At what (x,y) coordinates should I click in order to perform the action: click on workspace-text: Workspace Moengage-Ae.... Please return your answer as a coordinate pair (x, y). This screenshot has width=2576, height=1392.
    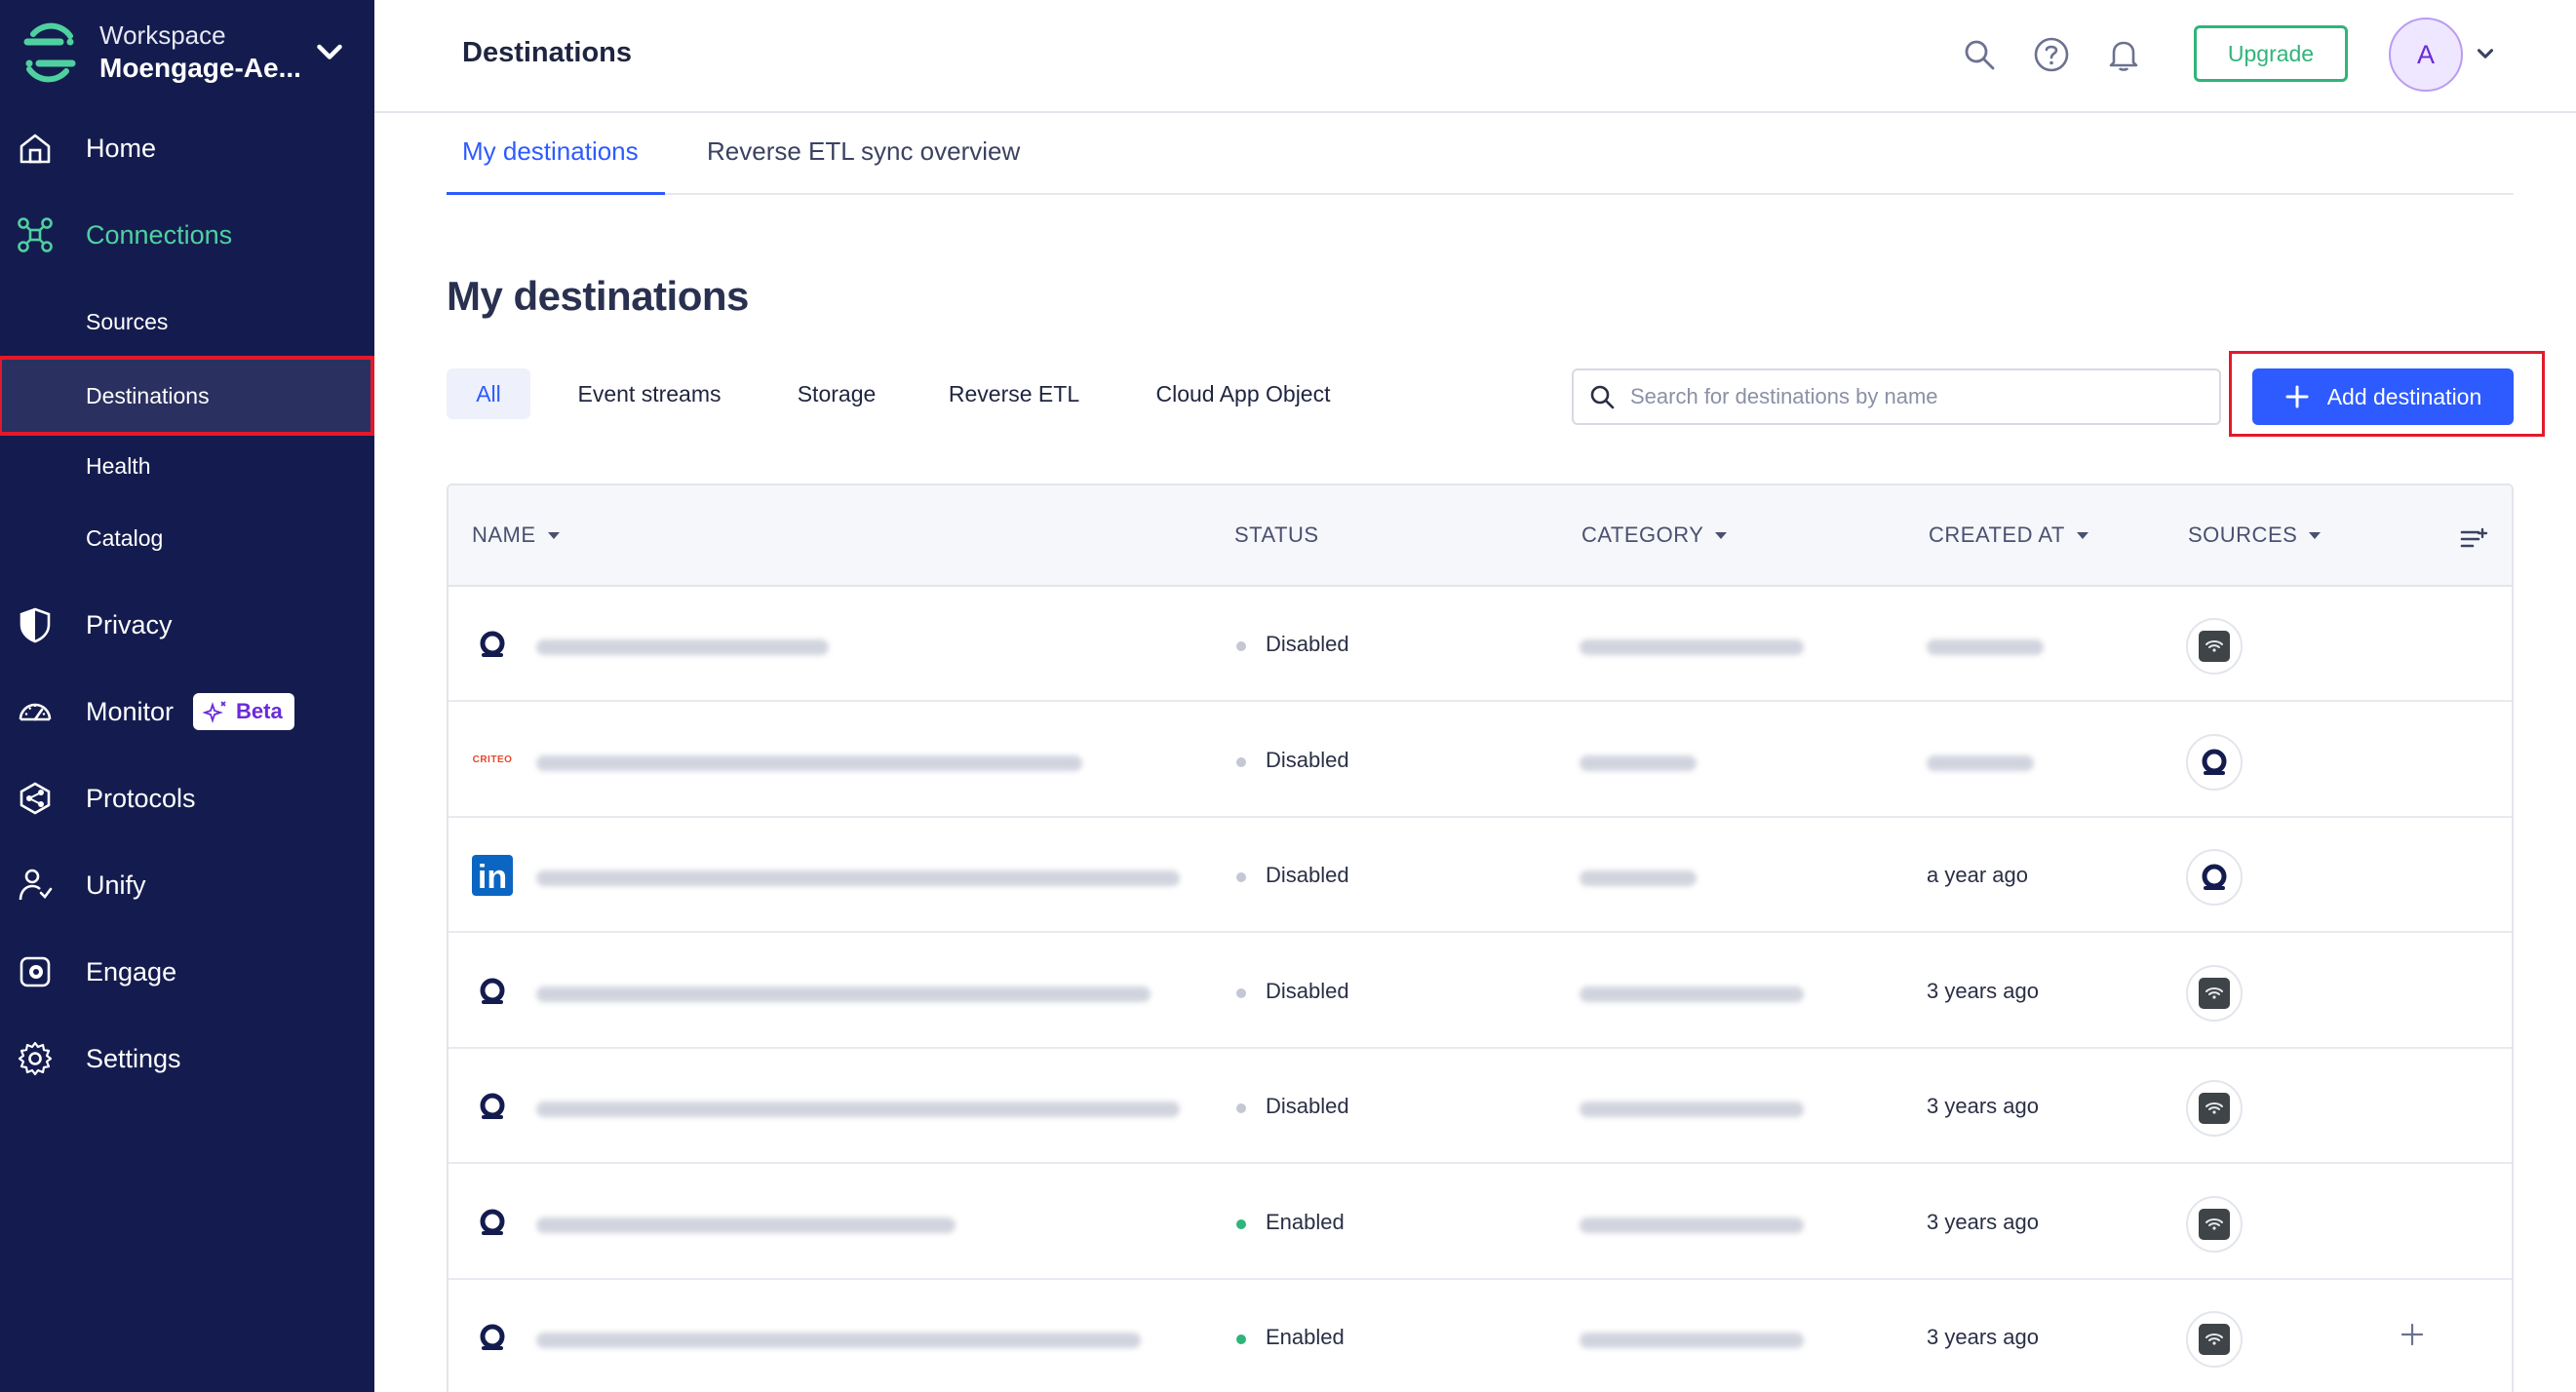
    Looking at the image, I should click on (200, 52).